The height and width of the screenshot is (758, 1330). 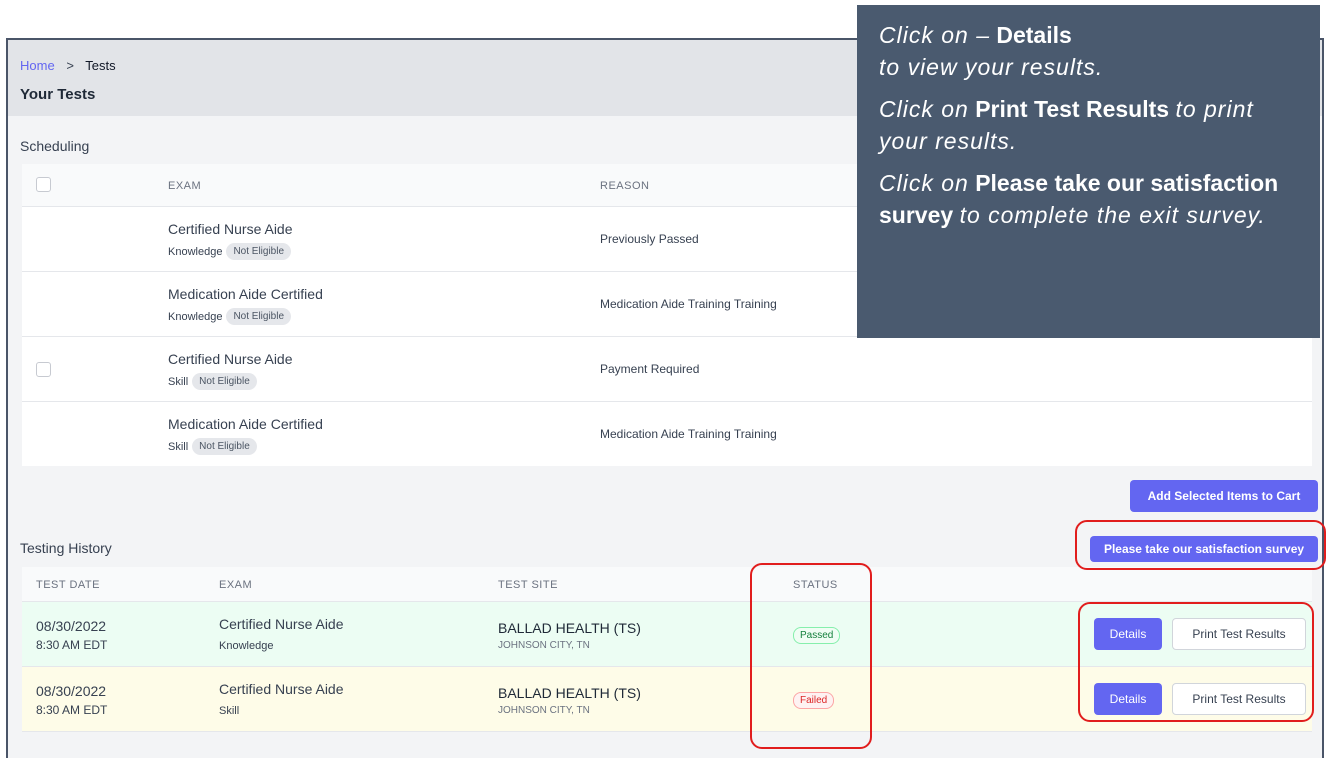 What do you see at coordinates (625, 186) in the screenshot?
I see `column-header-reason: REASON` at bounding box center [625, 186].